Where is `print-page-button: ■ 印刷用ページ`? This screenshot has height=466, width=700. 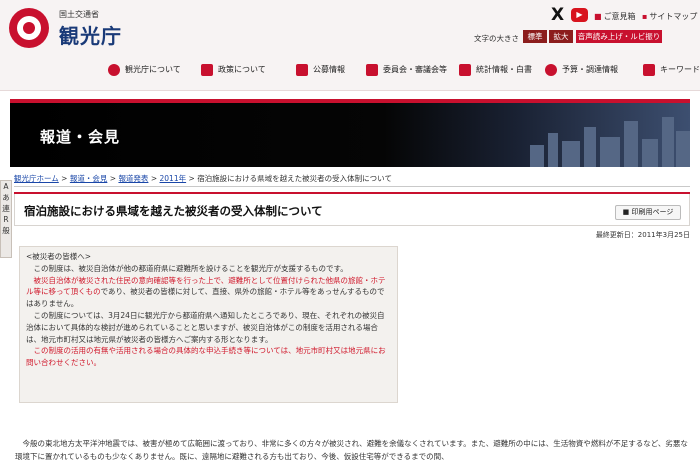
print-page-button: ■ 印刷用ページ is located at coordinates (648, 212).